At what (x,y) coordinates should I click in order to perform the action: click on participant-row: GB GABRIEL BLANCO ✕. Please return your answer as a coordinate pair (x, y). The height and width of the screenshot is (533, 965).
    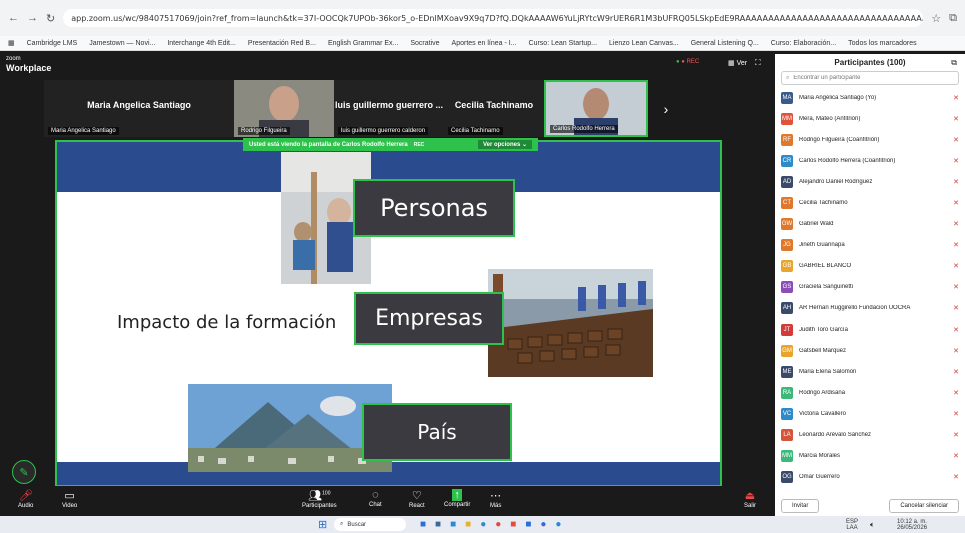
    Looking at the image, I should click on (870, 266).